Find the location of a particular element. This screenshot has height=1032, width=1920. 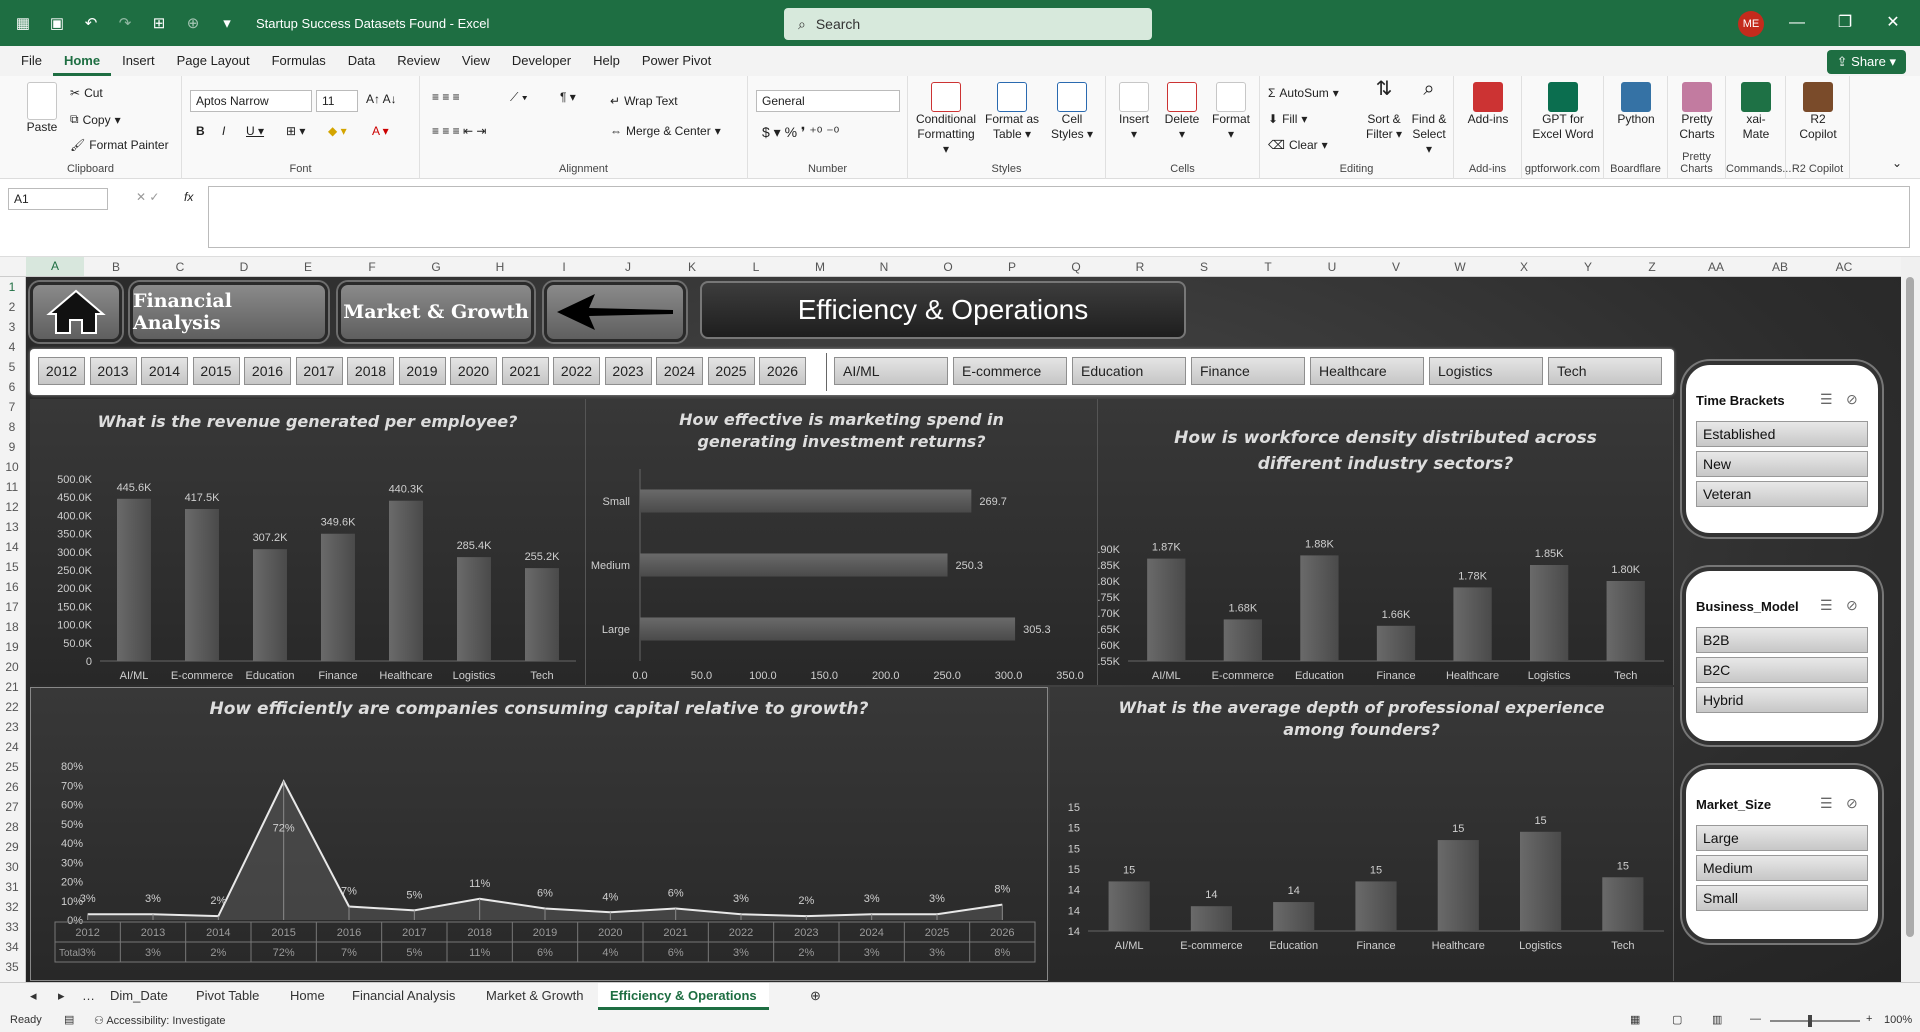

row-header: 19 is located at coordinates (12, 647).